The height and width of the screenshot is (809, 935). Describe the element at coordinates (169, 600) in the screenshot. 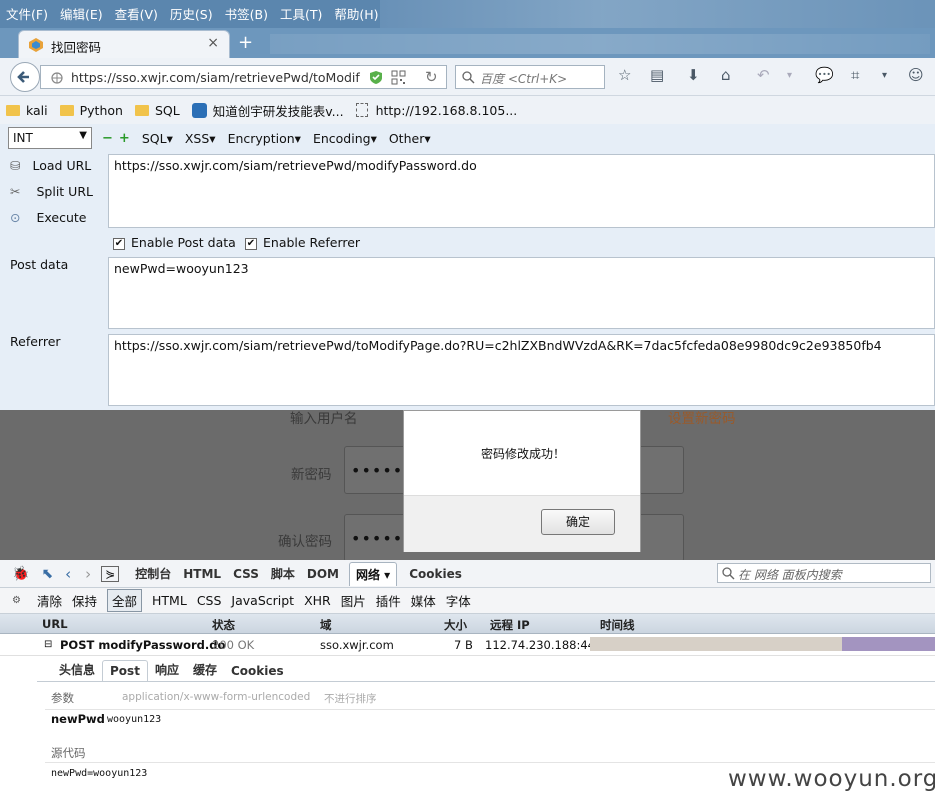

I see `filter-html: HTML` at that location.